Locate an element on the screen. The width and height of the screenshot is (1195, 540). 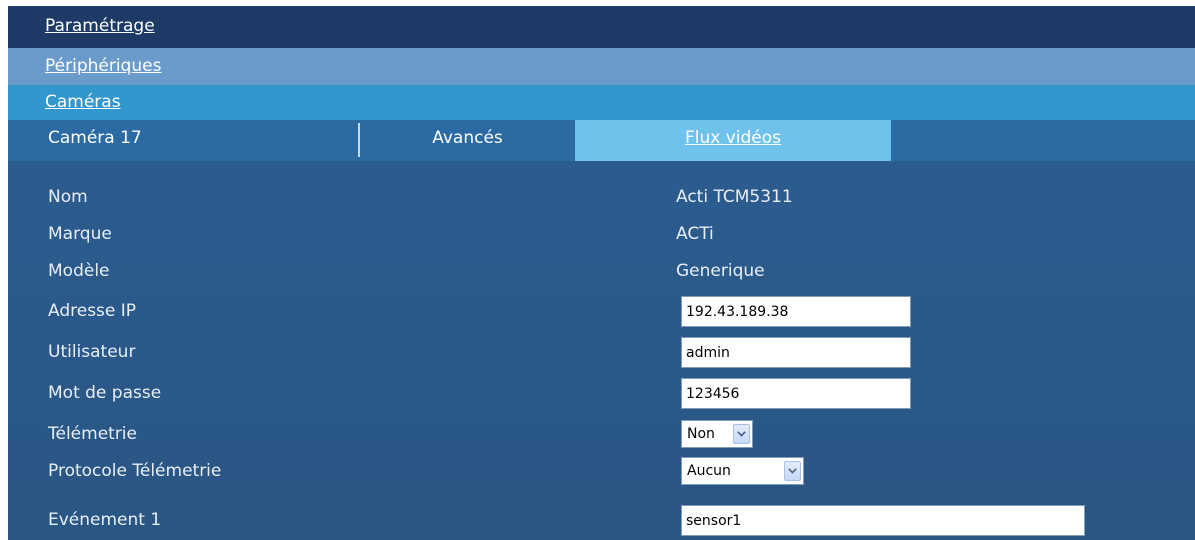
telemetrie-selected-value: Non is located at coordinates (701, 434).